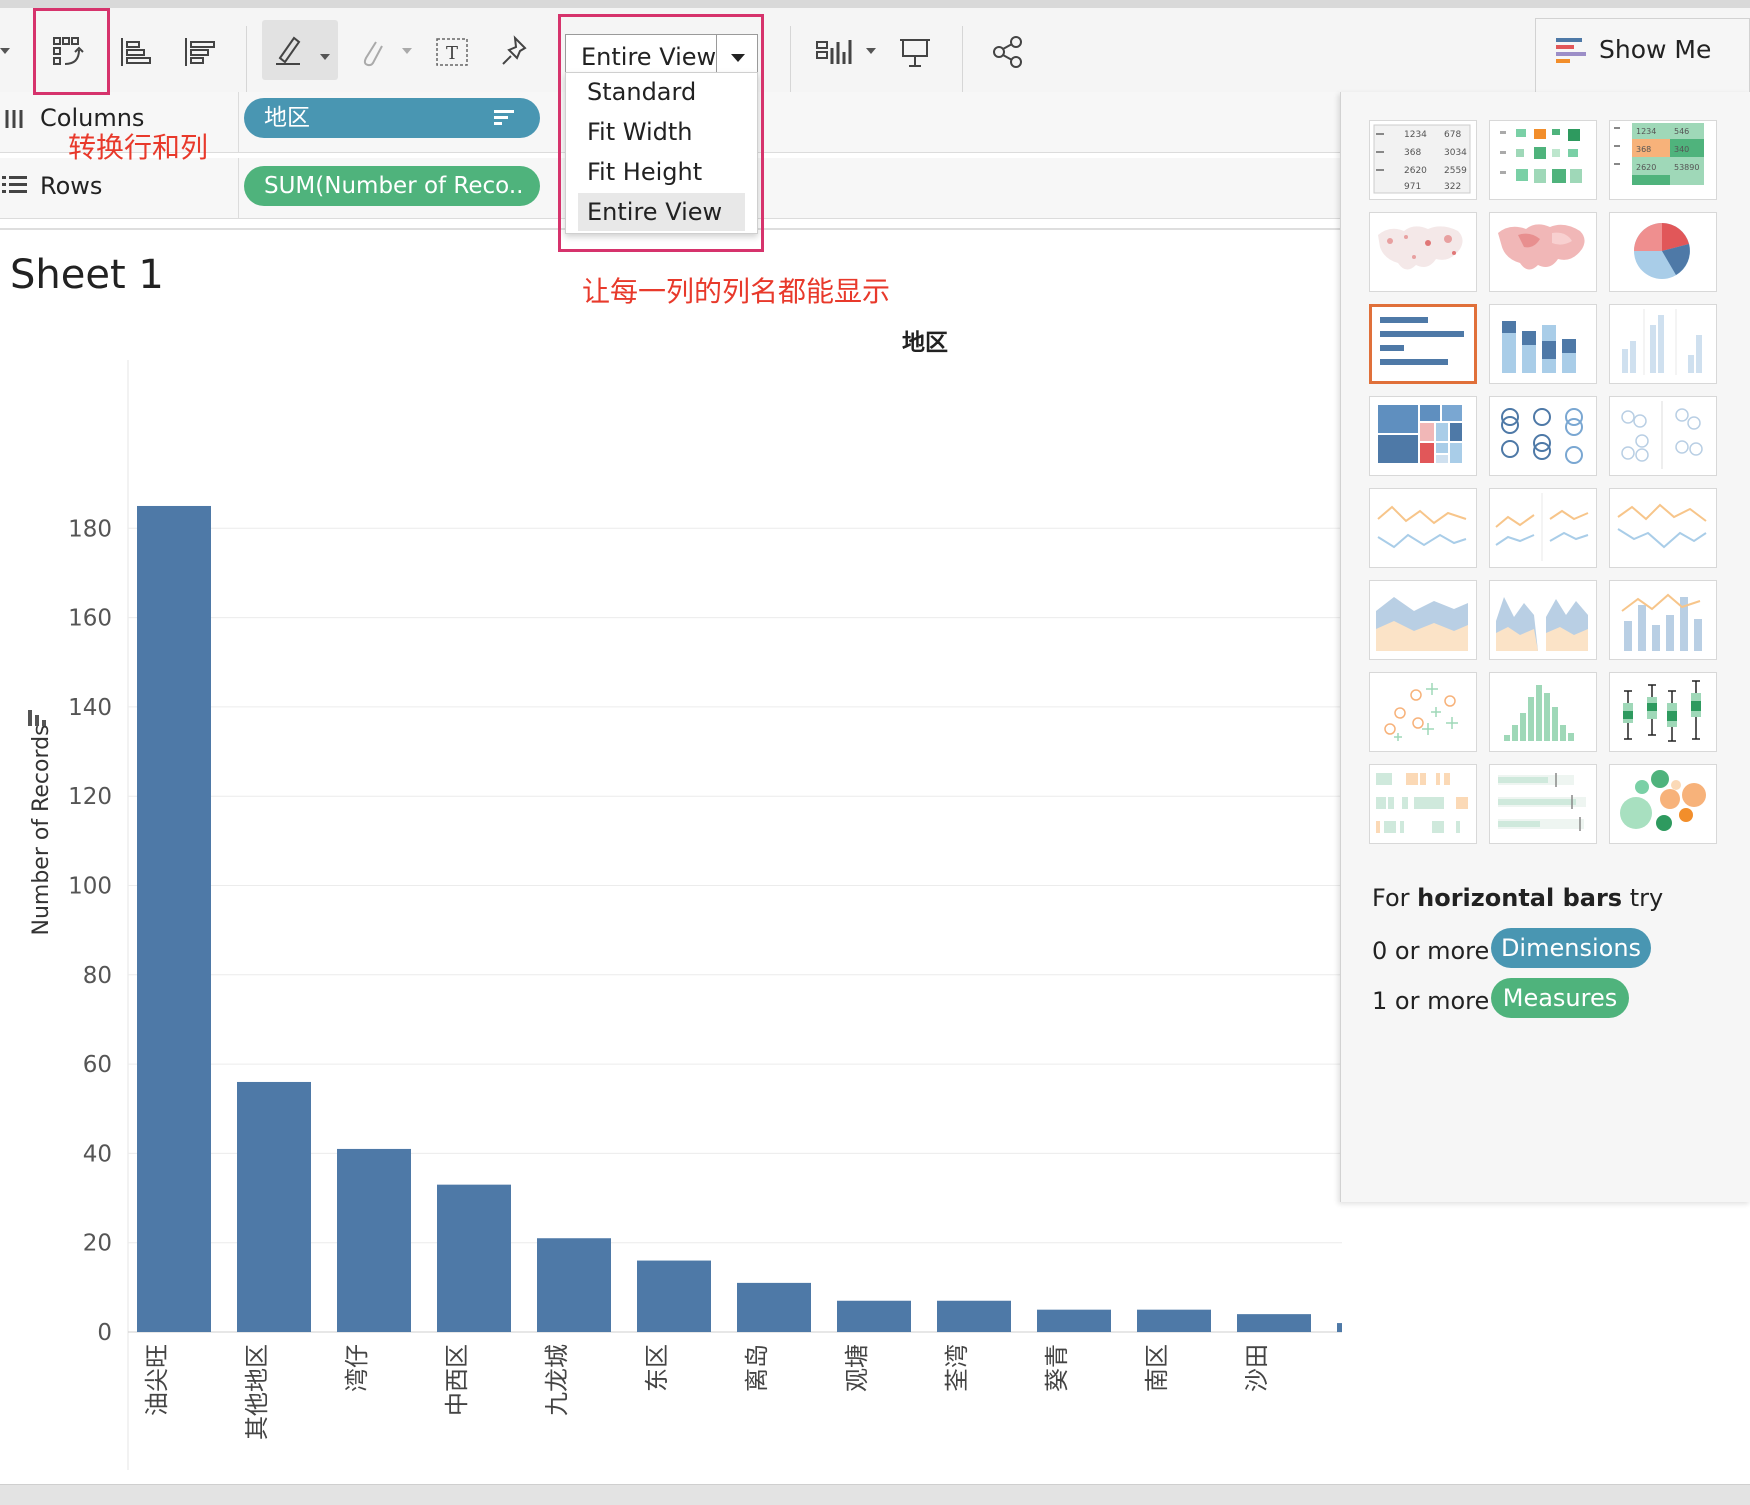  I want to click on x-category-label: 油尖旺, so click(157, 1380).